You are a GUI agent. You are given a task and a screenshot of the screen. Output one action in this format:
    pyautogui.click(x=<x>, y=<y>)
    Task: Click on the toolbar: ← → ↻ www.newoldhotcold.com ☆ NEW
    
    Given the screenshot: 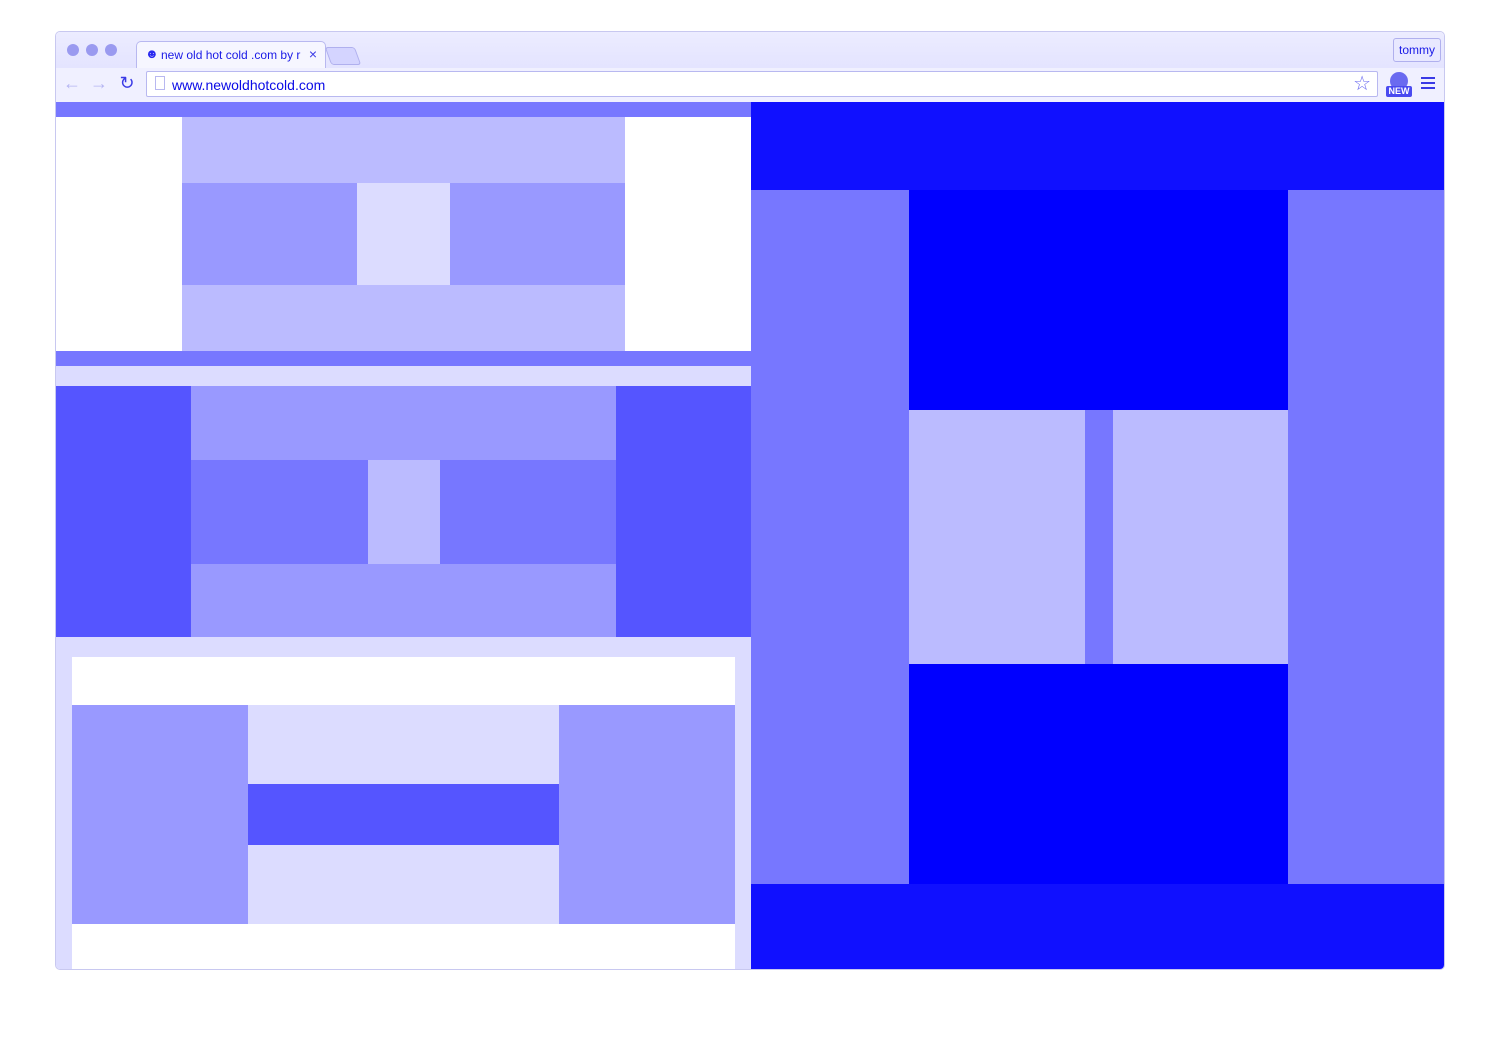 What is the action you would take?
    pyautogui.click(x=750, y=85)
    